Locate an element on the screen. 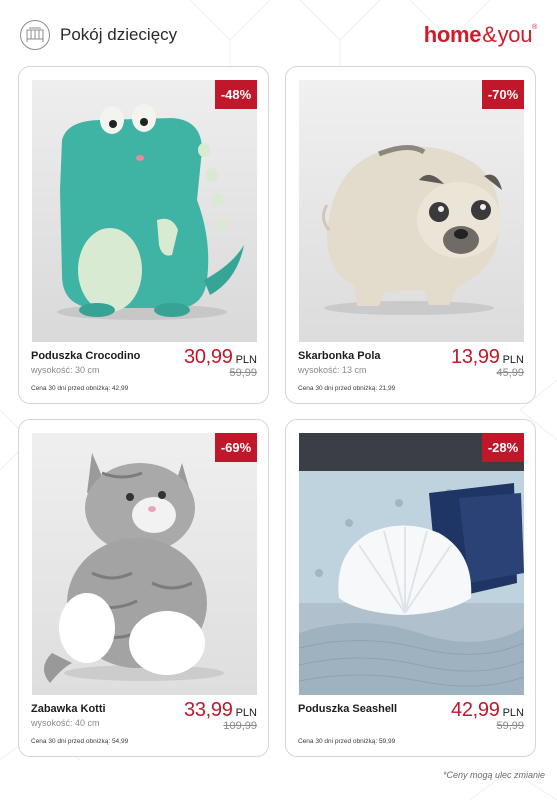  discount-badge: -28% is located at coordinates (503, 447).